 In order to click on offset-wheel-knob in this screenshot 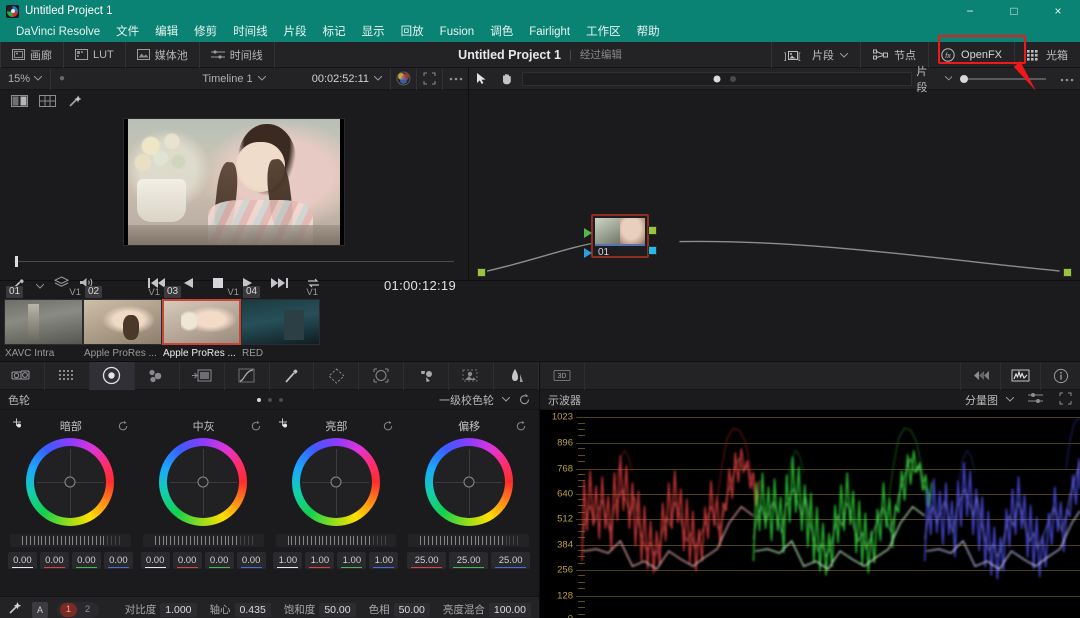, I will do `click(469, 482)`.